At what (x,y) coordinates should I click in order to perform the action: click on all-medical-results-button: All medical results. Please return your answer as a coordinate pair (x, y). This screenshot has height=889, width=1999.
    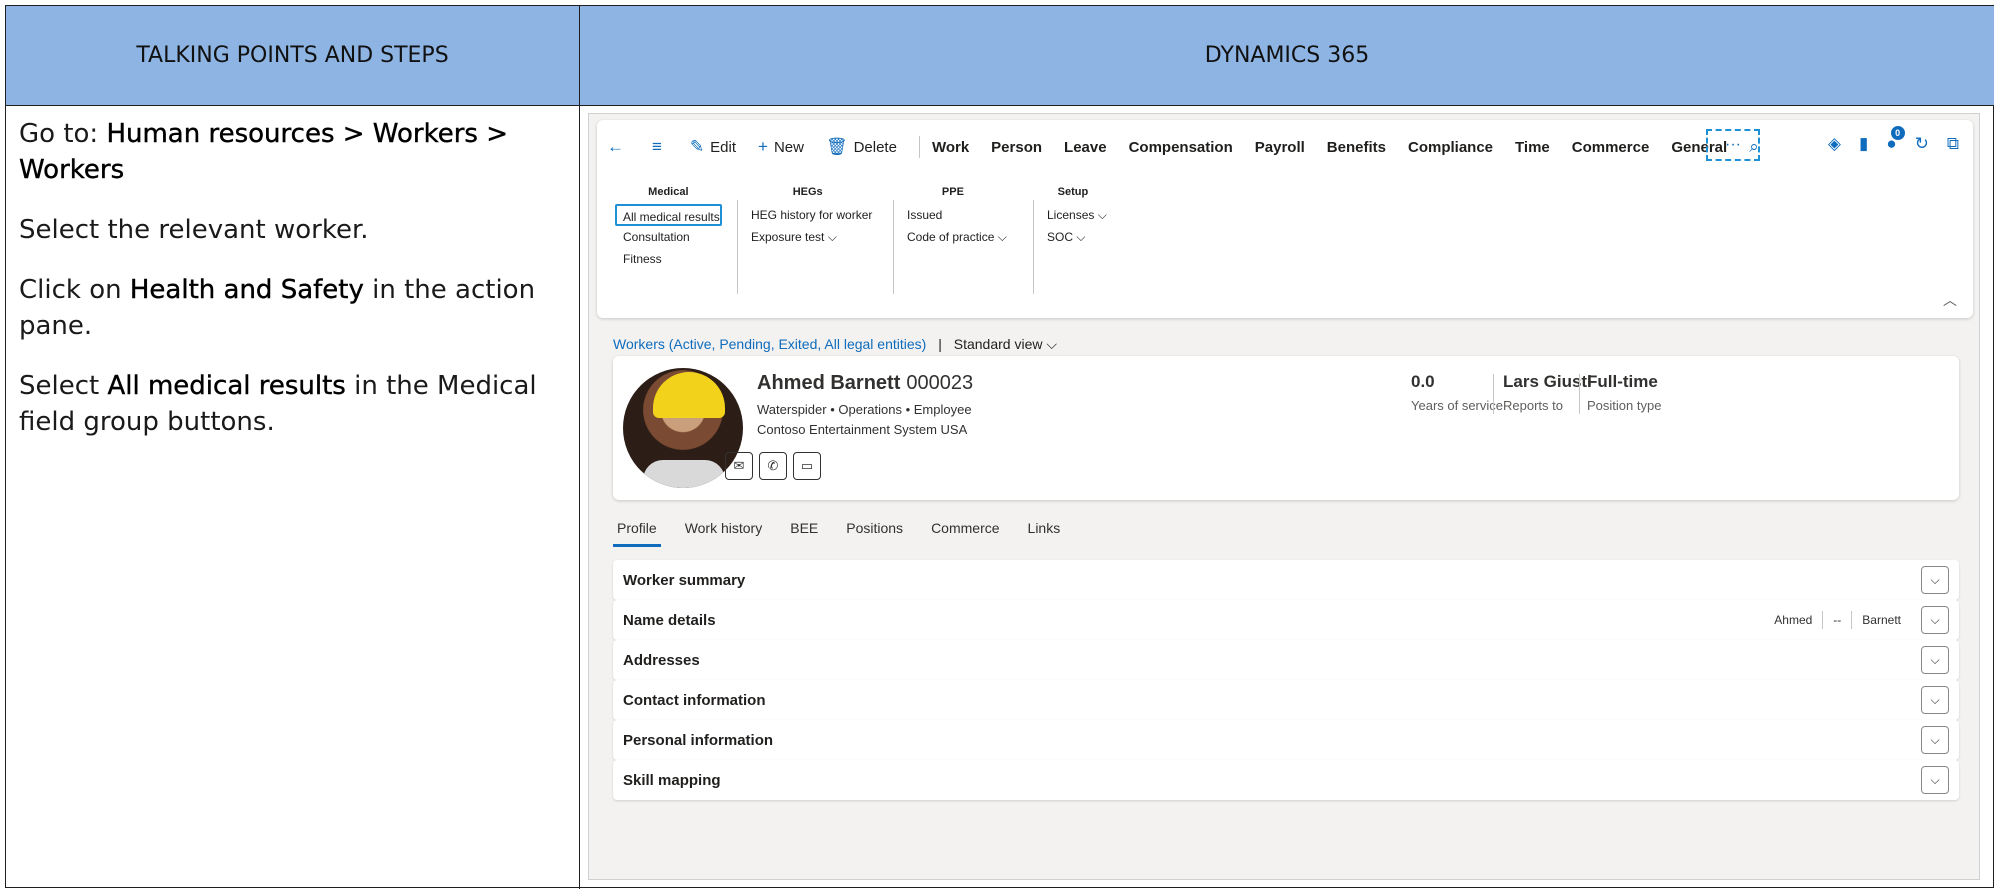
    Looking at the image, I should click on (668, 215).